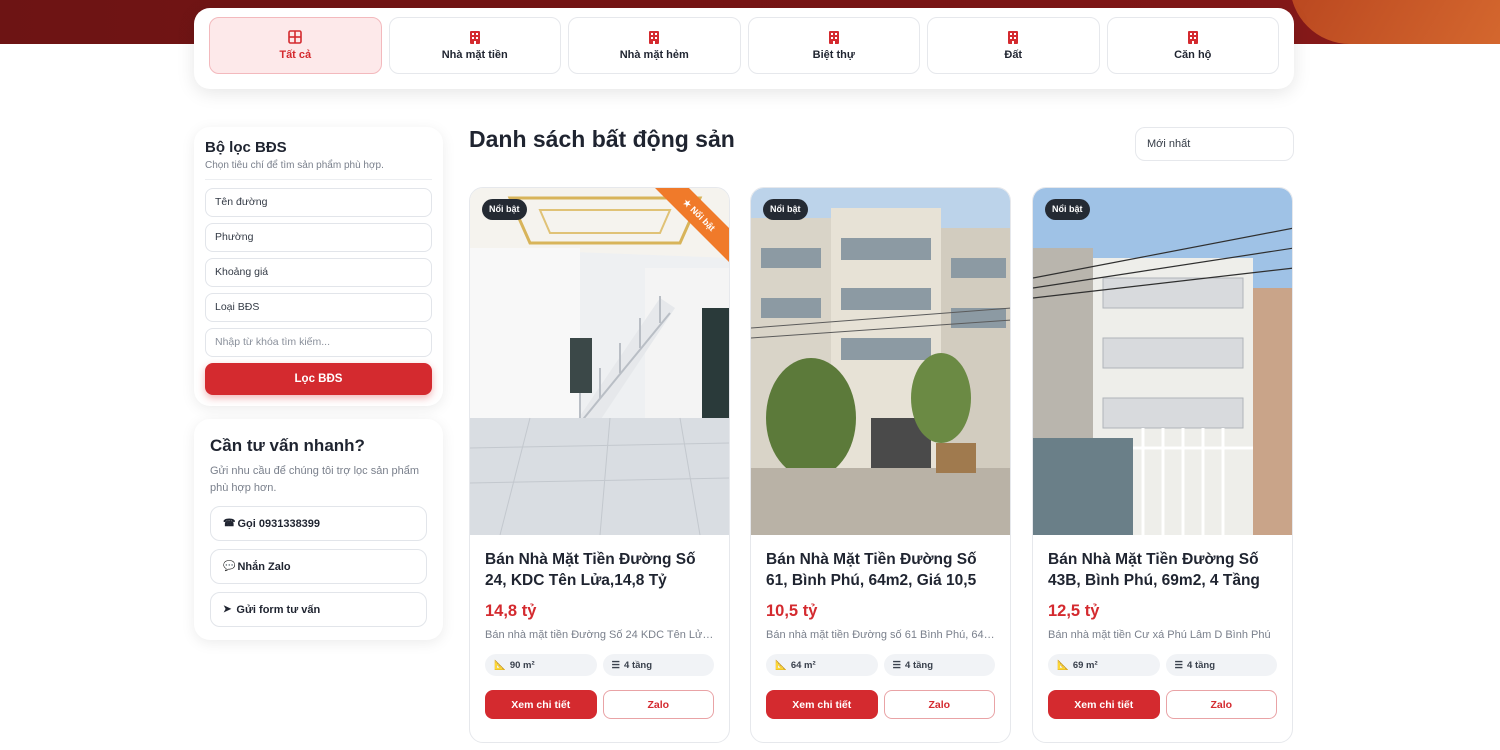 The height and width of the screenshot is (750, 1500). What do you see at coordinates (295, 55) in the screenshot?
I see `category-label: Tất cả` at bounding box center [295, 55].